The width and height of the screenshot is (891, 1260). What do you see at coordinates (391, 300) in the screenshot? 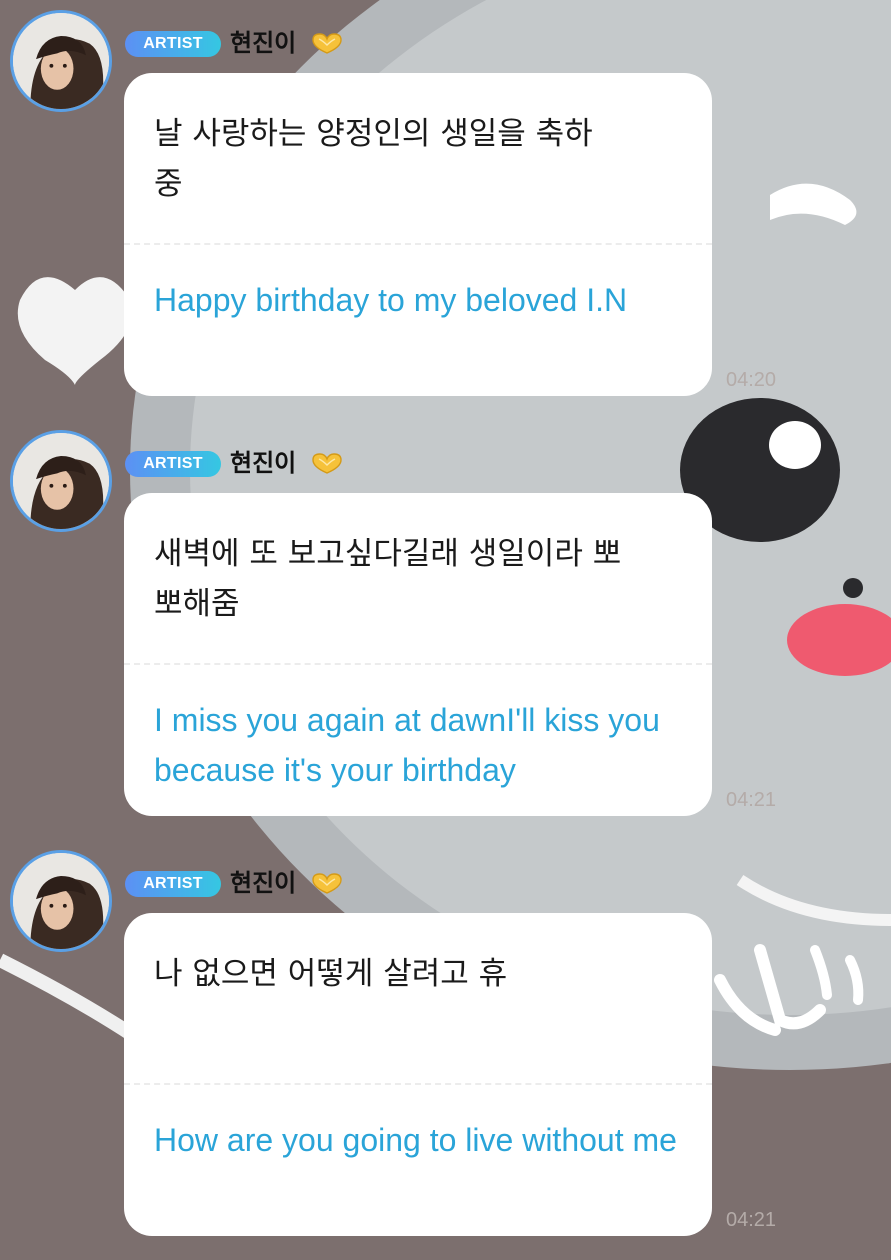
I see `translated-text: Happy birthday to my beloved I.N` at bounding box center [391, 300].